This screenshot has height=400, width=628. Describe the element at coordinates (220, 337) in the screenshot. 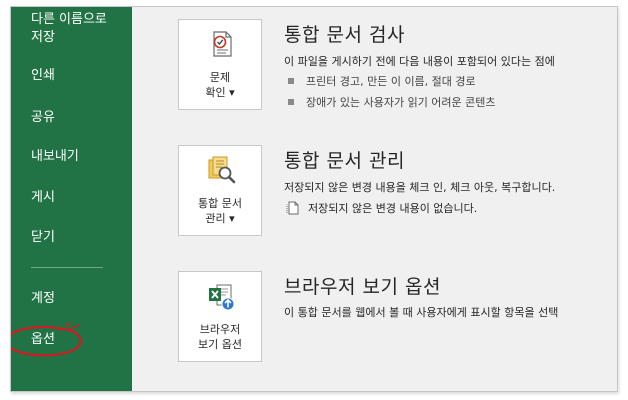

I see `tile-label: 브라우저 보기 옵션` at that location.